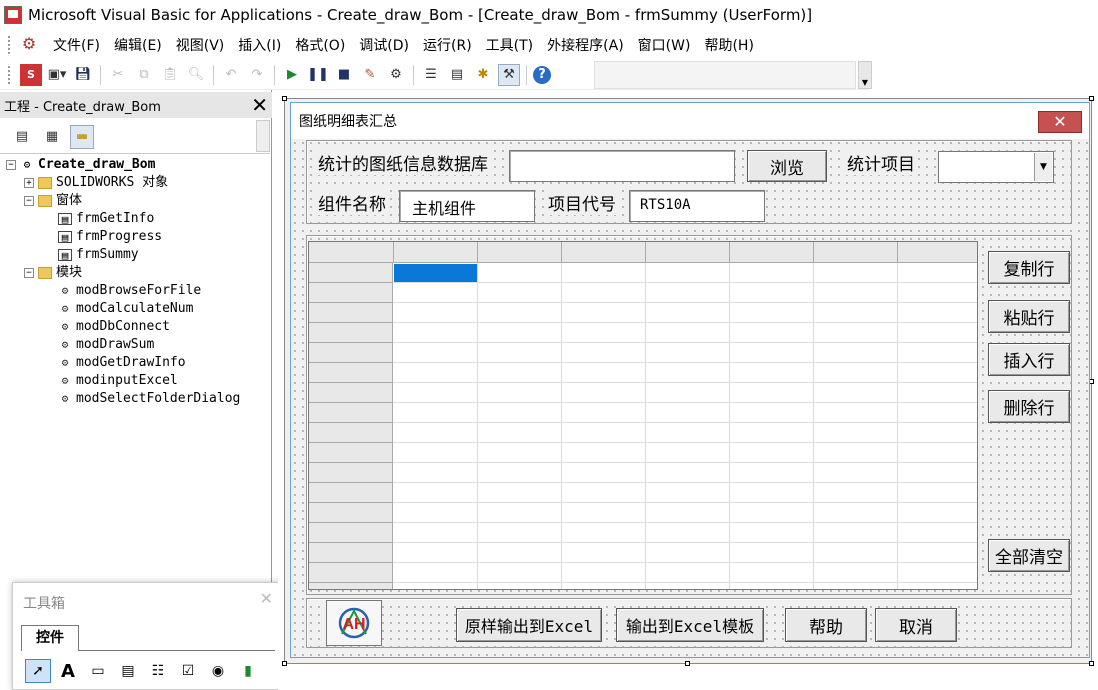 The height and width of the screenshot is (690, 1098). What do you see at coordinates (483, 75) in the screenshot?
I see `toolbox-icon: ✱` at bounding box center [483, 75].